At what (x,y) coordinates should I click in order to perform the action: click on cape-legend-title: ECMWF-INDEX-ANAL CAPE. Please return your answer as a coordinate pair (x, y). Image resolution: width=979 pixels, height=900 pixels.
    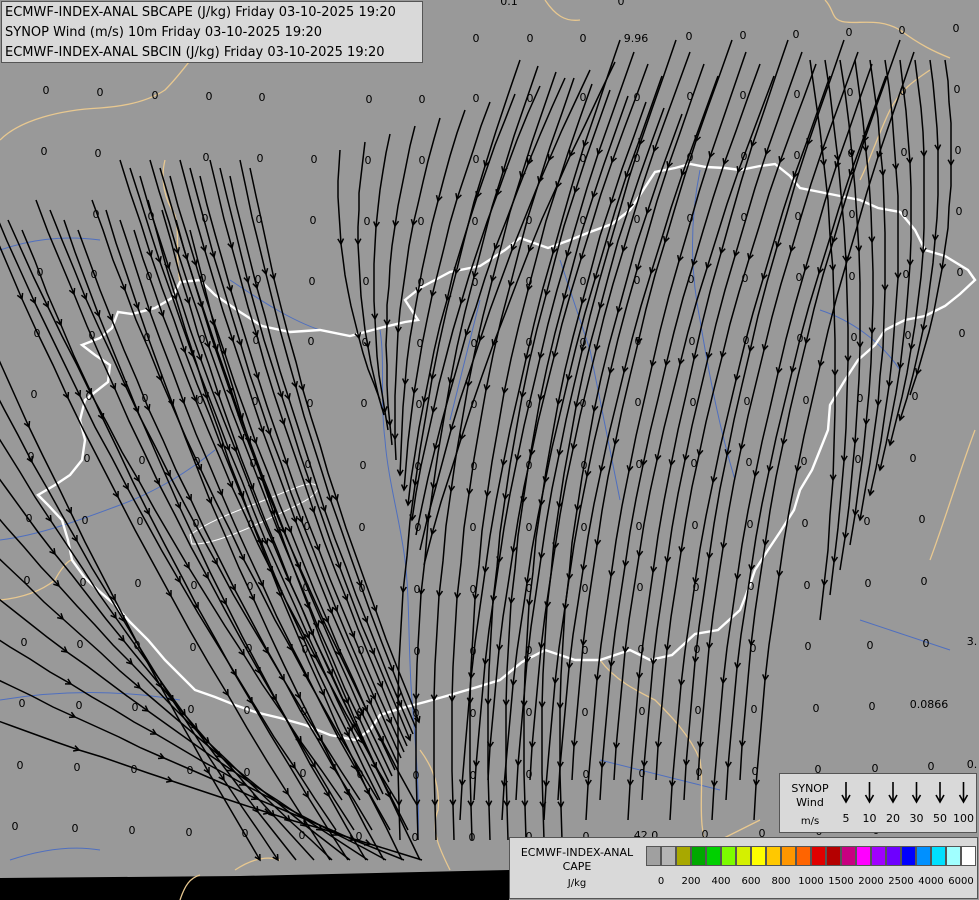
    Looking at the image, I should click on (577, 860).